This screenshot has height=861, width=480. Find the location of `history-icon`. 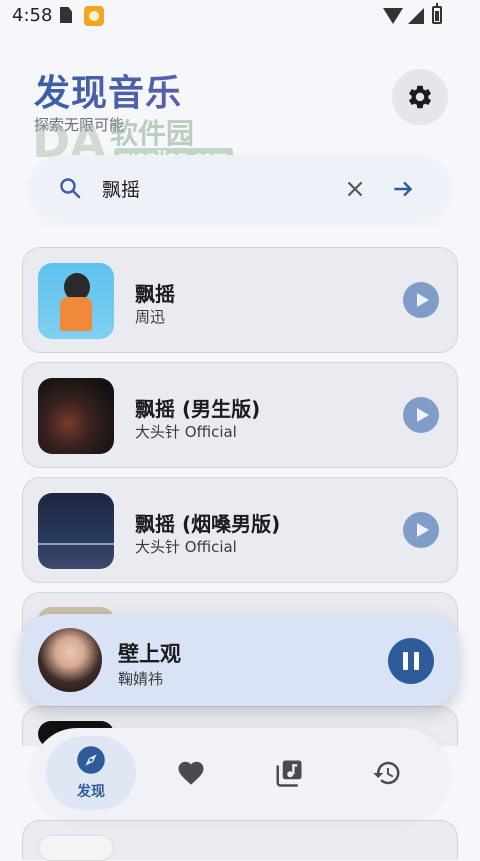

history-icon is located at coordinates (386, 773).